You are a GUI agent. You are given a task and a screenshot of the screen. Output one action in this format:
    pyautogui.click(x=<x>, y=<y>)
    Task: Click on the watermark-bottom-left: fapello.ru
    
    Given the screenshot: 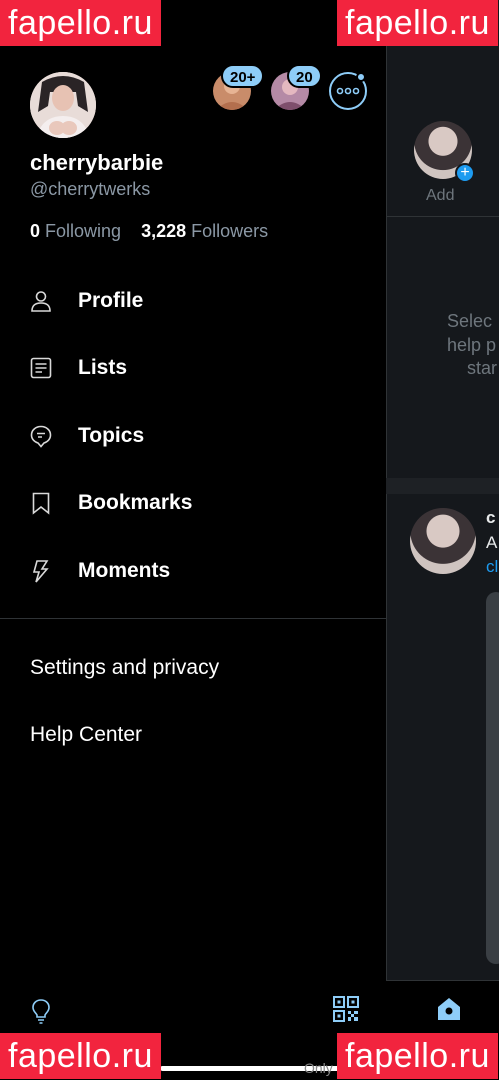 What is the action you would take?
    pyautogui.click(x=80, y=1056)
    